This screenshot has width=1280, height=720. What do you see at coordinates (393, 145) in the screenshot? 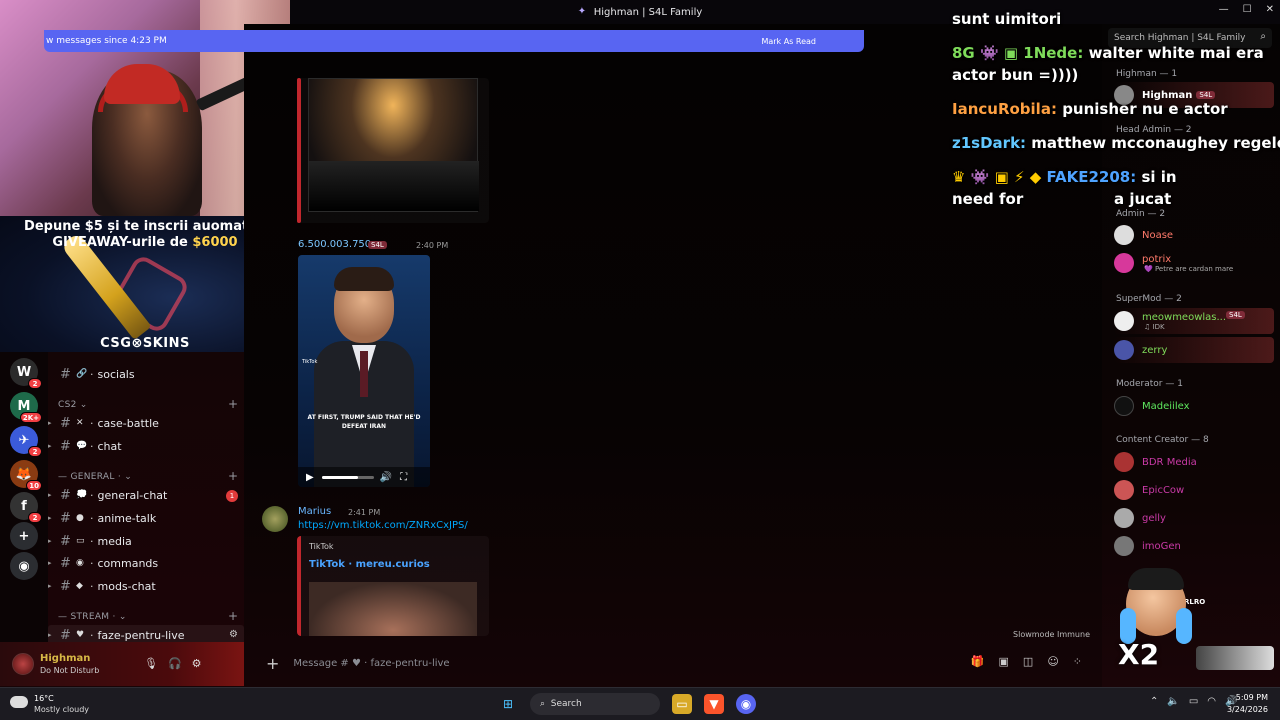
I see `attached-image` at bounding box center [393, 145].